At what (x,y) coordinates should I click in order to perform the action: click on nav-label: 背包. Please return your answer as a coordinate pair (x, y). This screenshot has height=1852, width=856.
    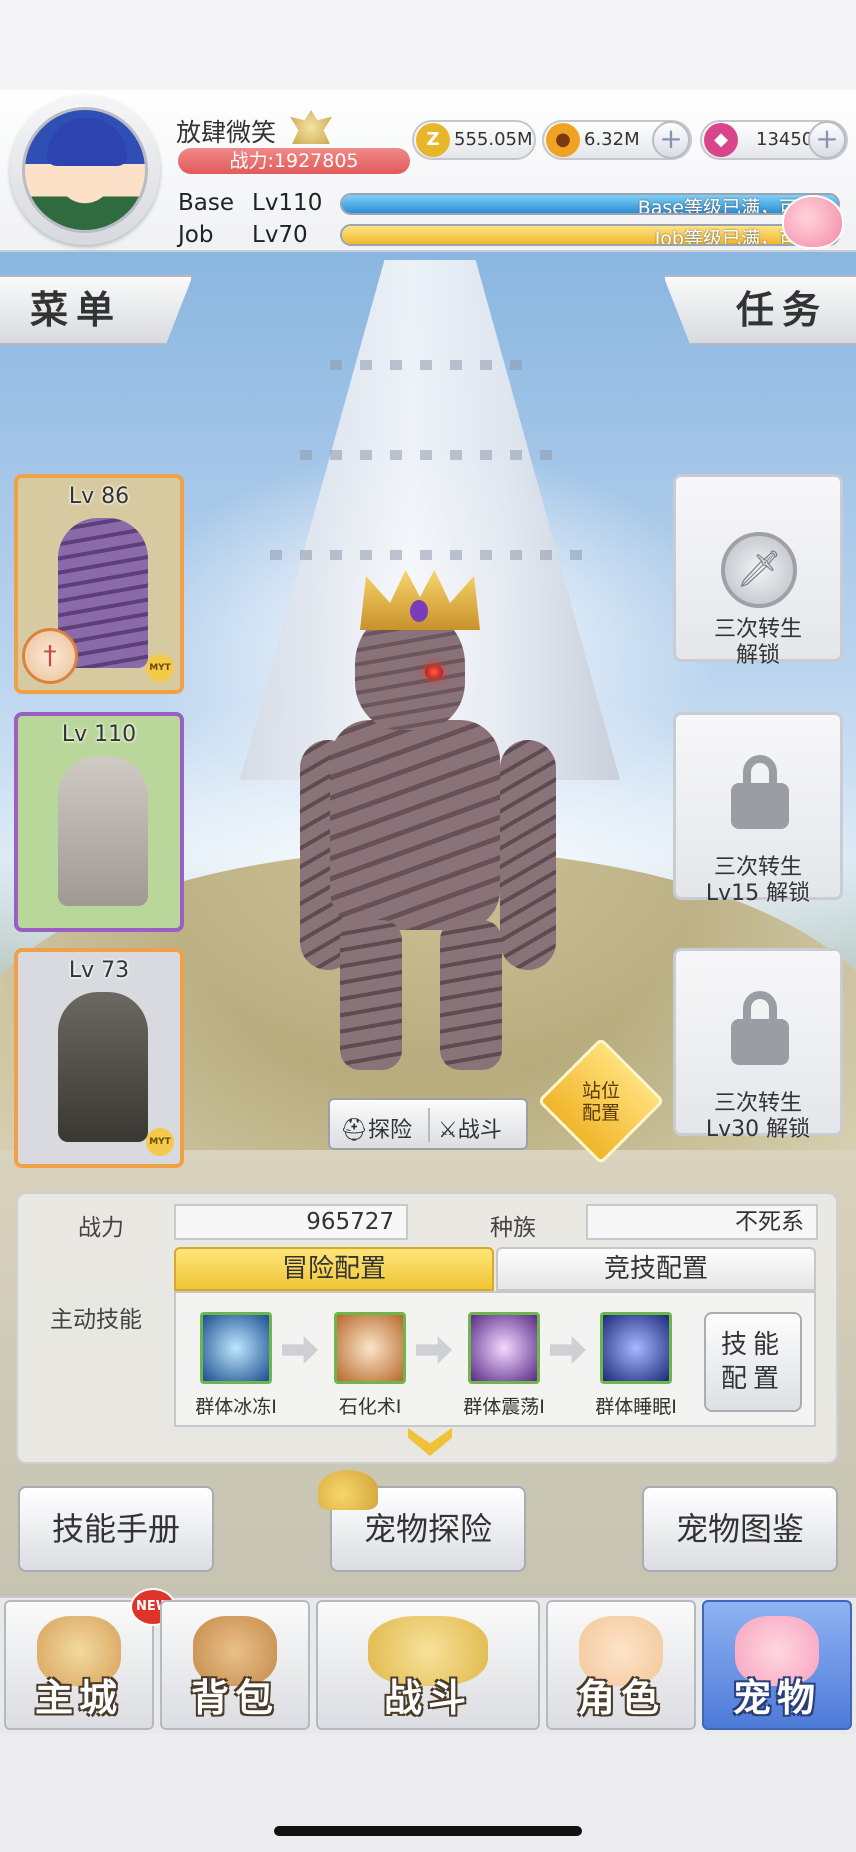
    Looking at the image, I should click on (234, 1698).